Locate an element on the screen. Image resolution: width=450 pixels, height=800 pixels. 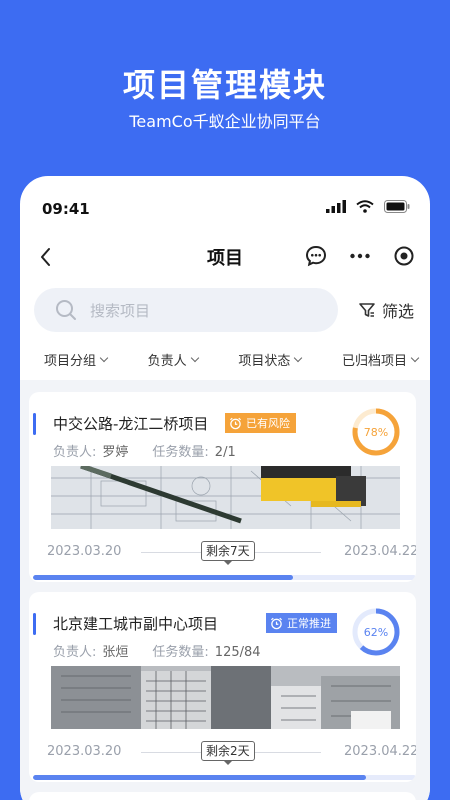
filter-button: 筛选 is located at coordinates (386, 310).